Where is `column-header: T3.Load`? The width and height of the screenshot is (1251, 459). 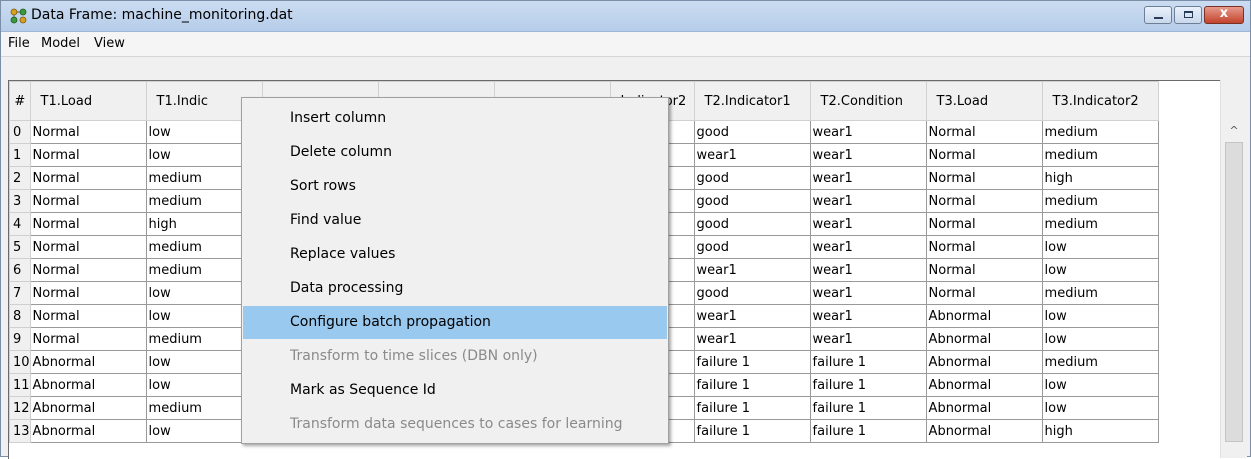
column-header: T3.Load is located at coordinates (984, 101).